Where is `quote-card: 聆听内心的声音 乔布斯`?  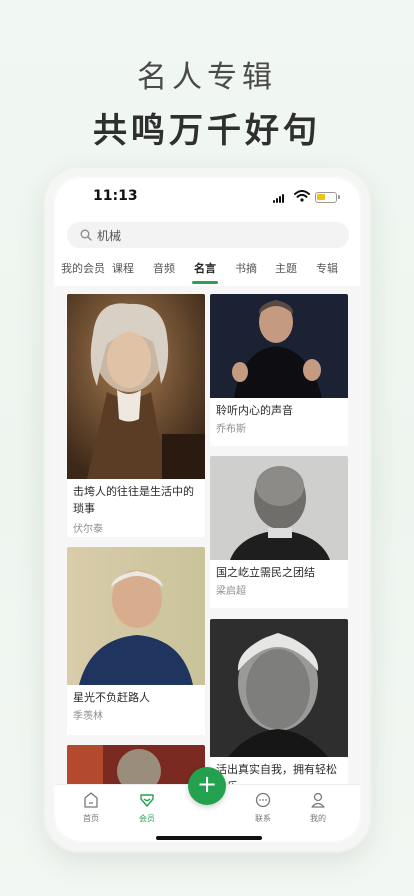 quote-card: 聆听内心的声音 乔布斯 is located at coordinates (279, 370).